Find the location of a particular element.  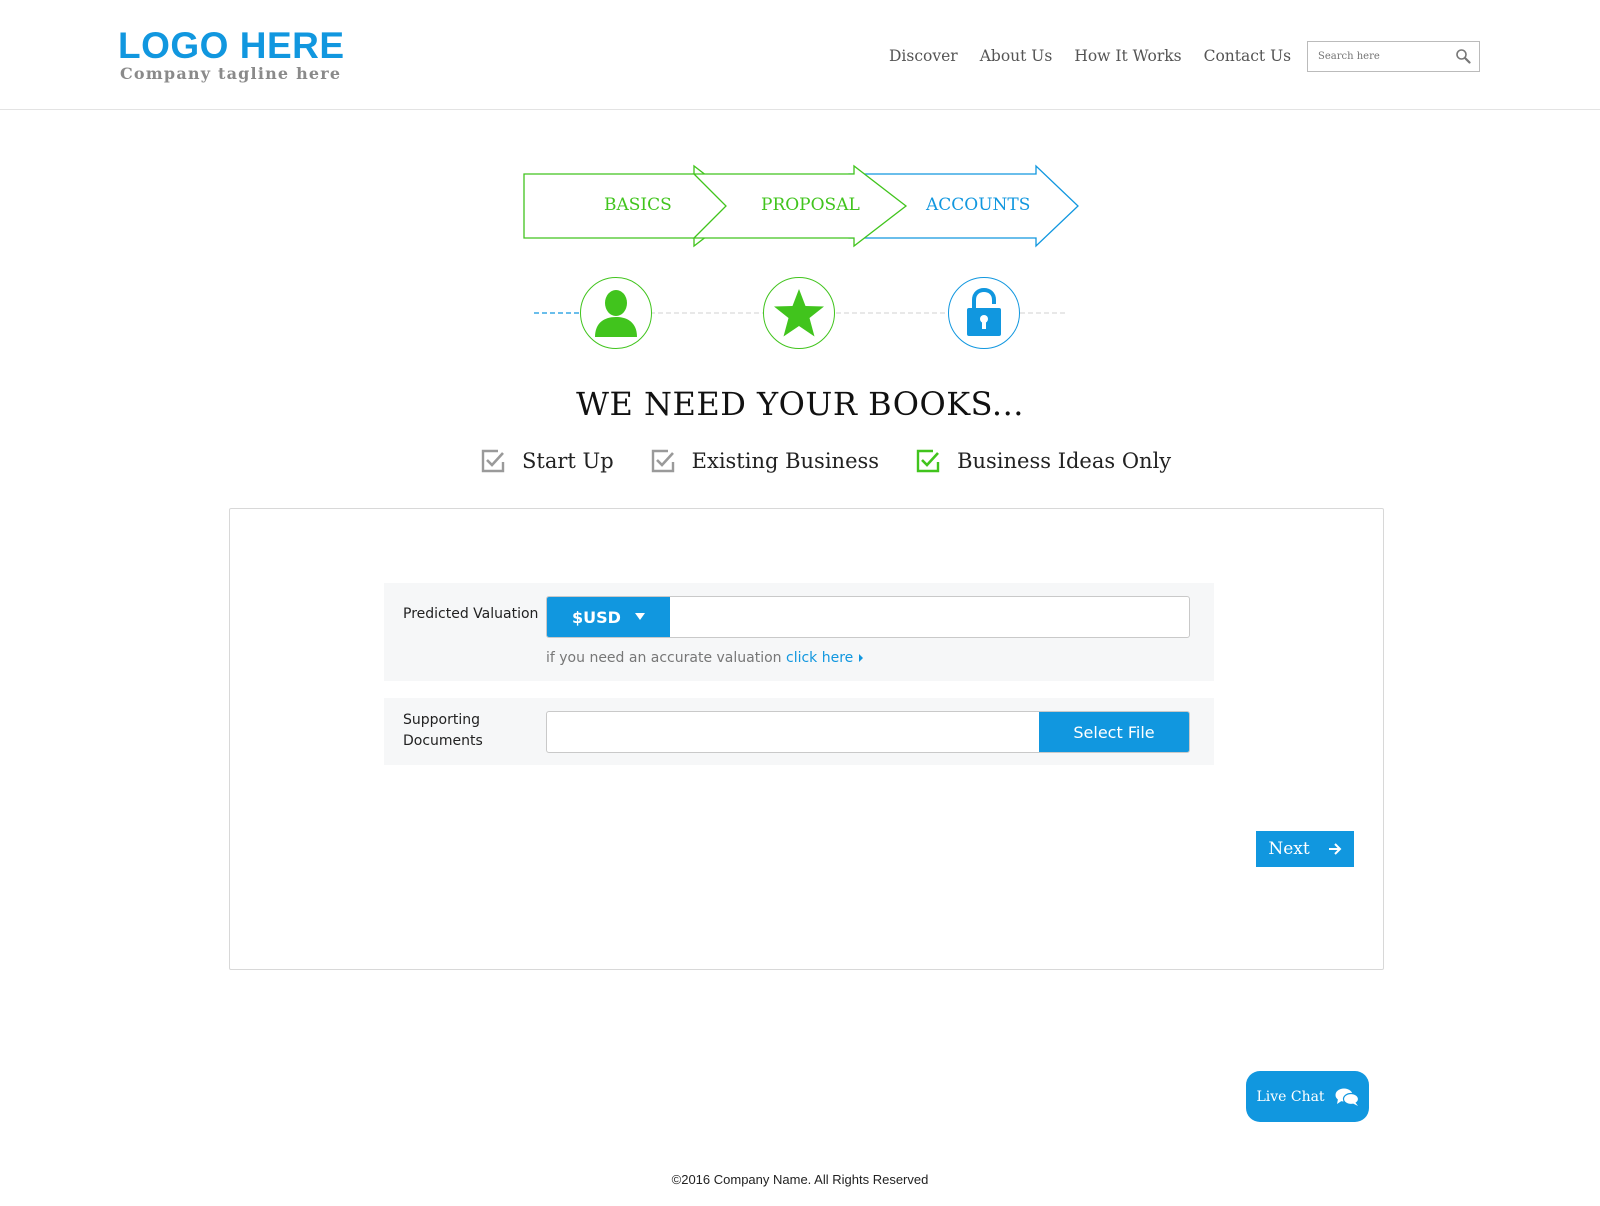

step-circle-proposal is located at coordinates (799, 313).